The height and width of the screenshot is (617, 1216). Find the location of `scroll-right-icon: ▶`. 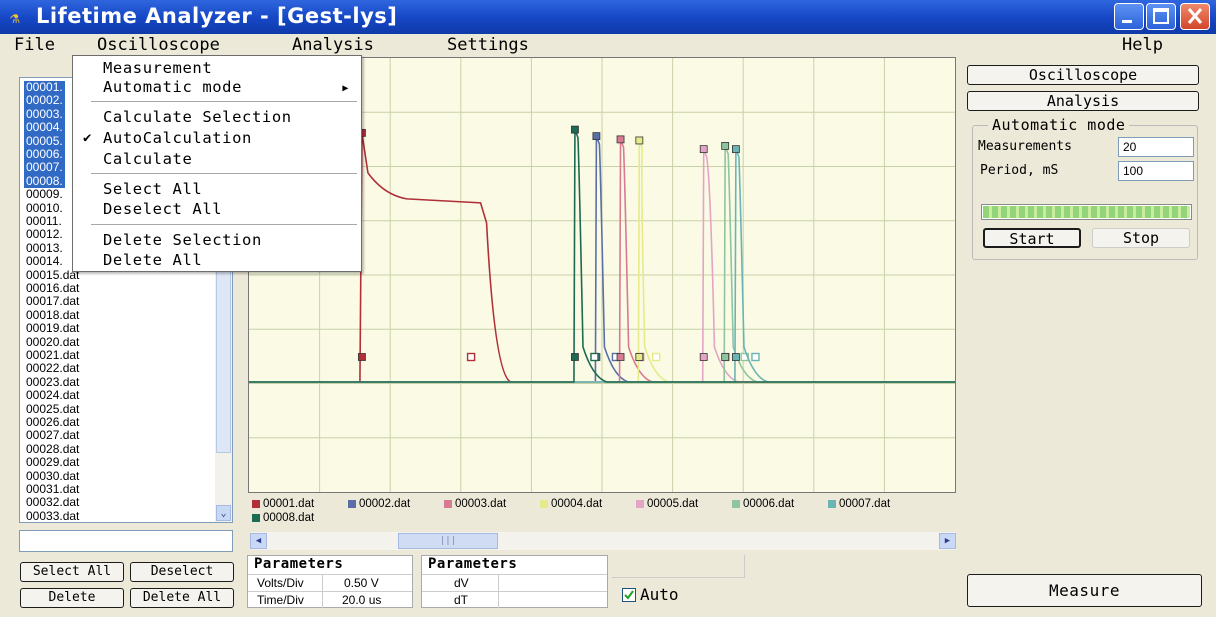

scroll-right-icon: ▶ is located at coordinates (947, 541).